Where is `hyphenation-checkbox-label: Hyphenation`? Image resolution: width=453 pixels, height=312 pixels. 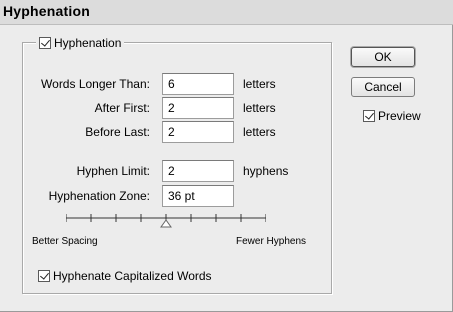
hyphenation-checkbox-label: Hyphenation is located at coordinates (88, 43).